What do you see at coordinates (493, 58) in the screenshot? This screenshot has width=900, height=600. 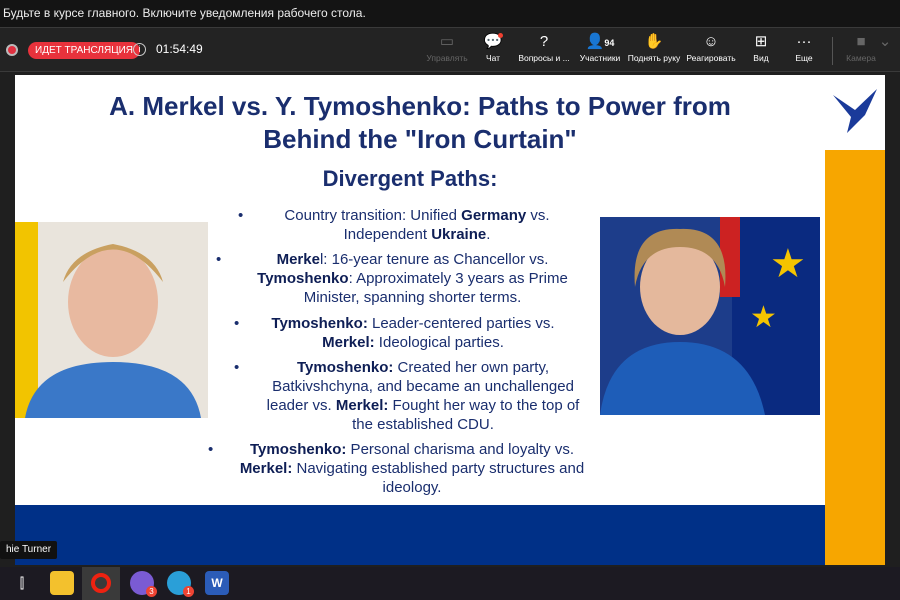 I see `tool-label: Чат` at bounding box center [493, 58].